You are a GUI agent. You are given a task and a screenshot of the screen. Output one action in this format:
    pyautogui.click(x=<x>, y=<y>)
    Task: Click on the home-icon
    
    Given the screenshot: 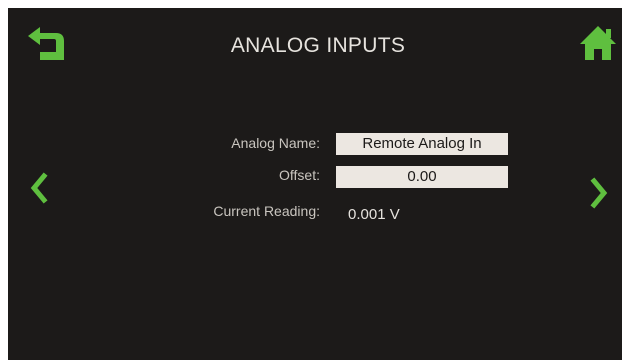 What is the action you would take?
    pyautogui.click(x=598, y=43)
    